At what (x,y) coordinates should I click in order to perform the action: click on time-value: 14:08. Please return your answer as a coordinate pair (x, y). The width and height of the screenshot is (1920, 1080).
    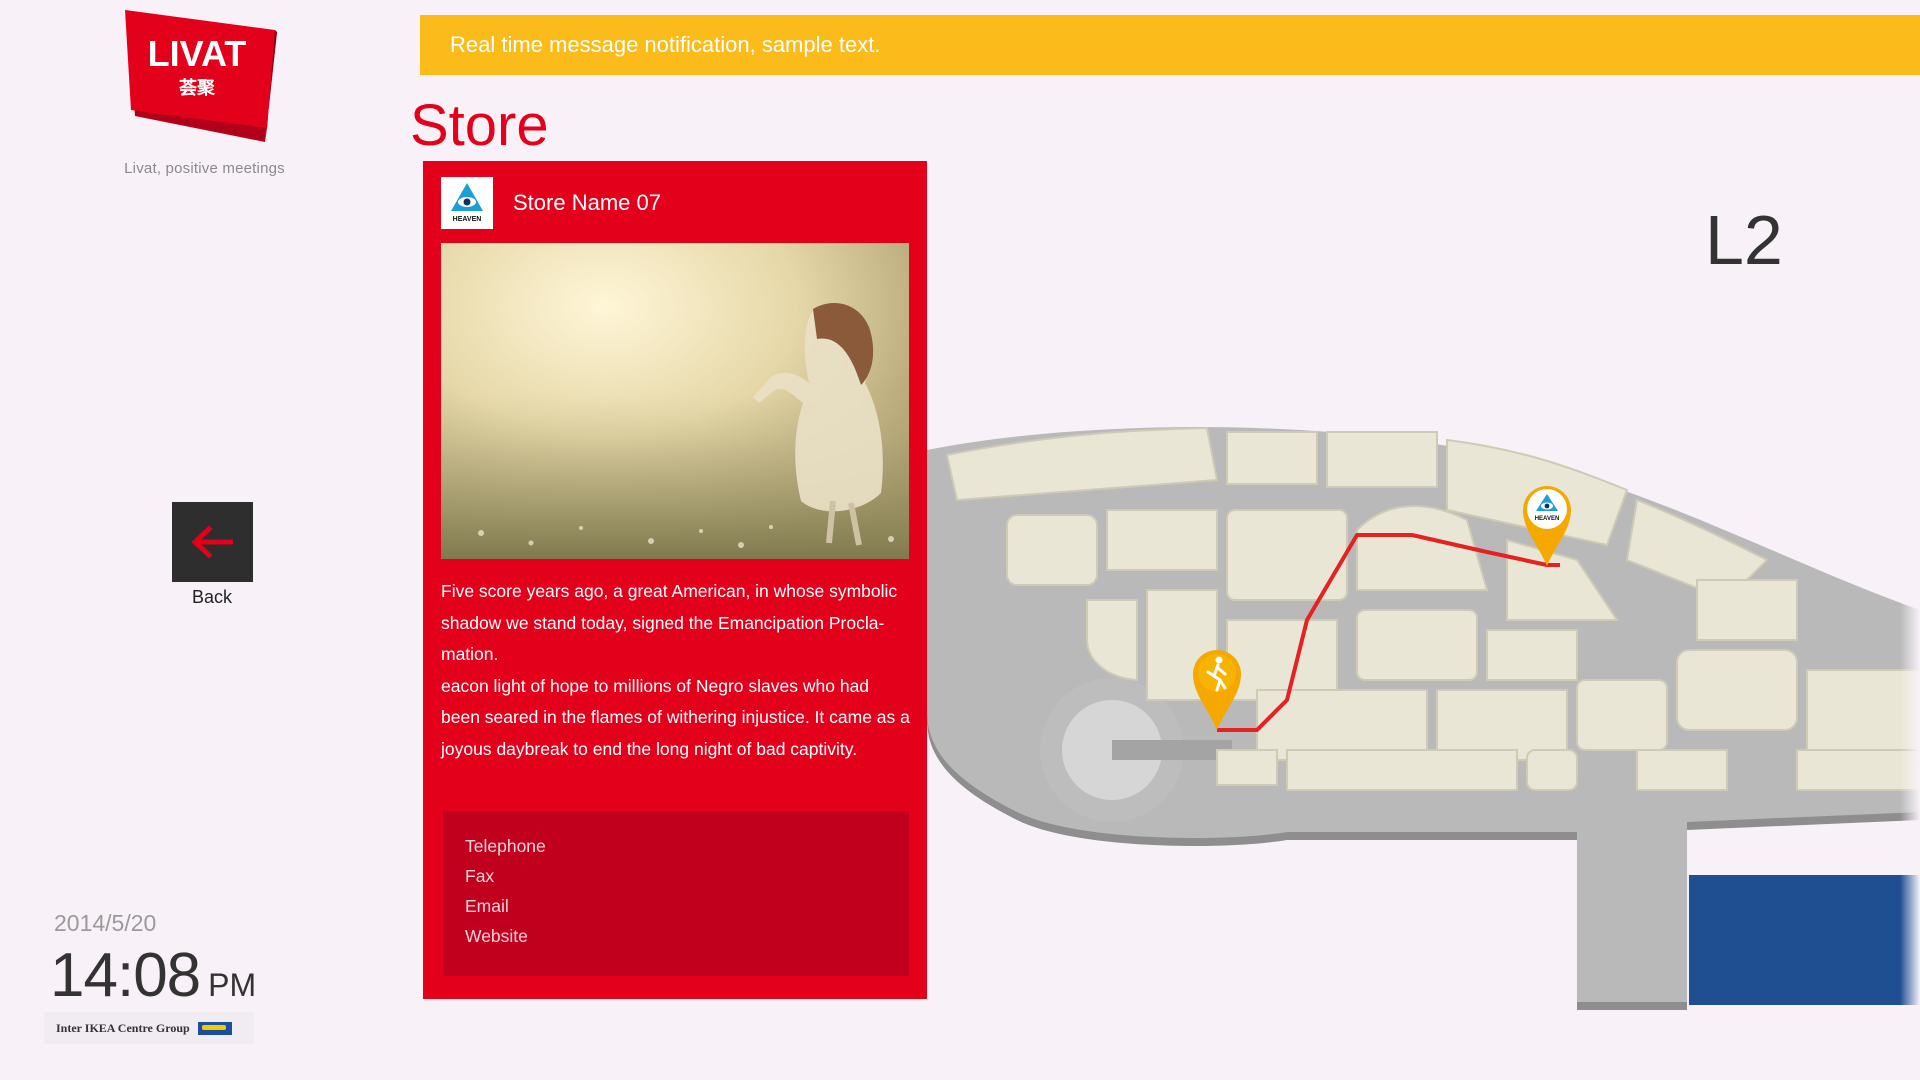
    Looking at the image, I should click on (125, 975).